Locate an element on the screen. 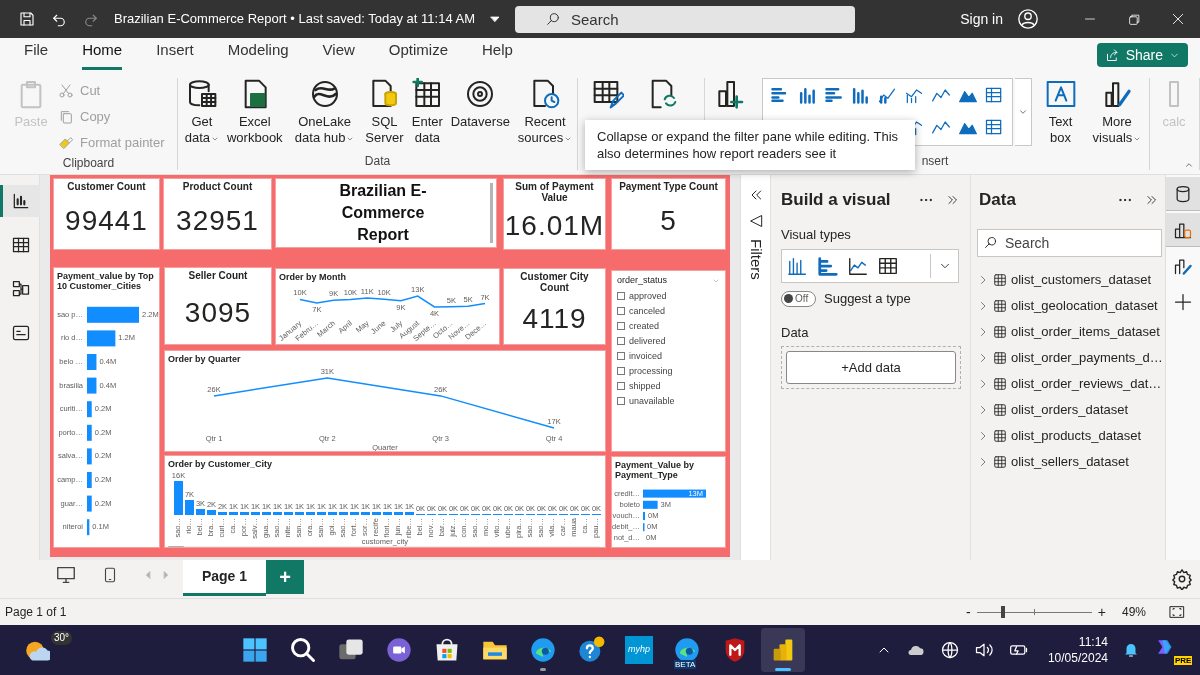 This screenshot has height=675, width=1200. filters-label: Filters is located at coordinates (755, 259).